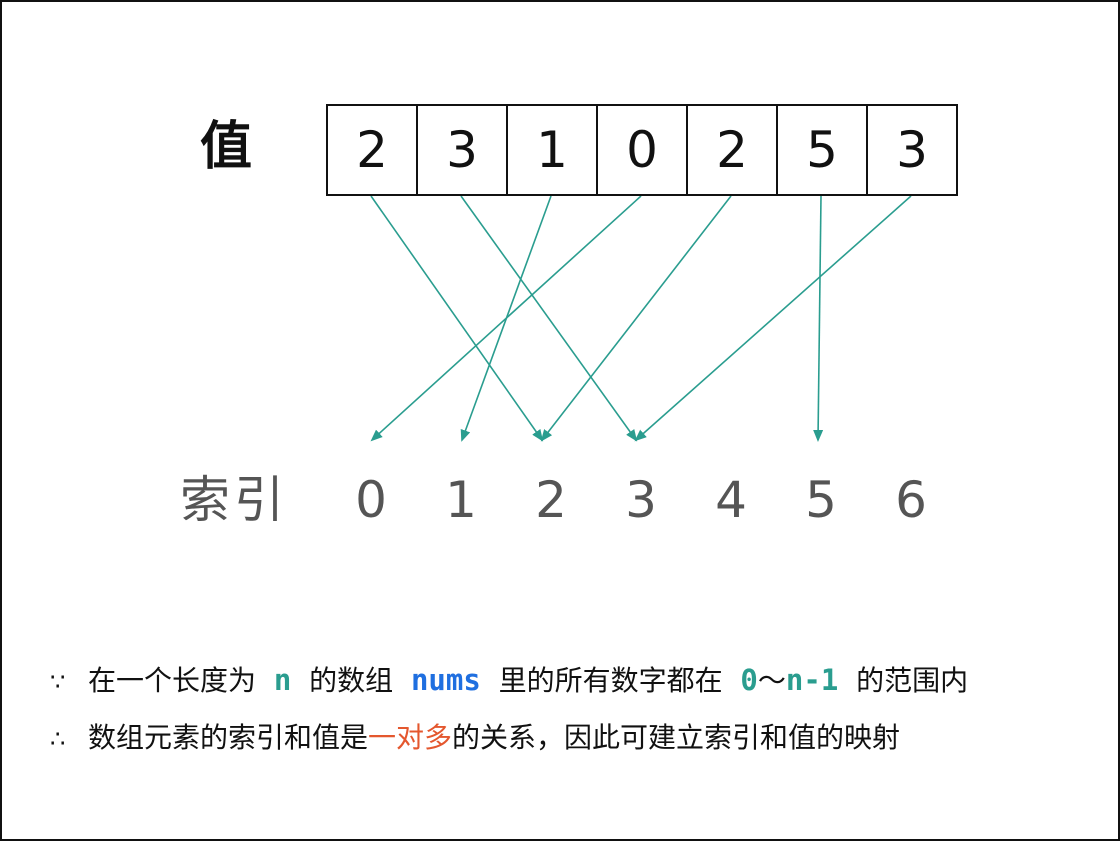 Image resolution: width=1120 pixels, height=841 pixels. I want to click on note-text: 在一个长度为, so click(172, 680).